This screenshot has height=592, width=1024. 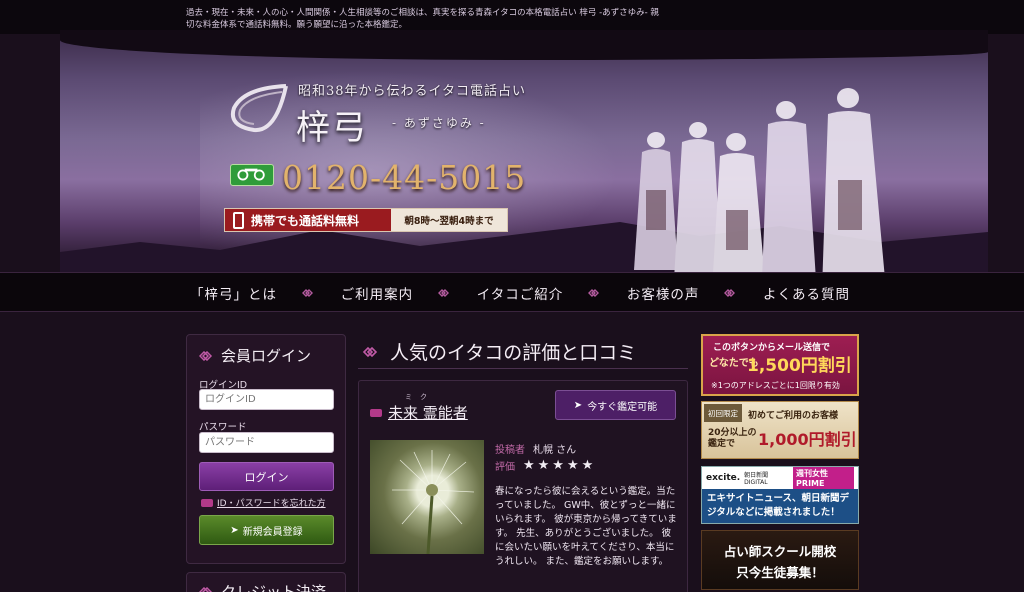 What do you see at coordinates (780, 560) in the screenshot?
I see `school-banner: 占い師スクール開校 只今生徒募集！` at bounding box center [780, 560].